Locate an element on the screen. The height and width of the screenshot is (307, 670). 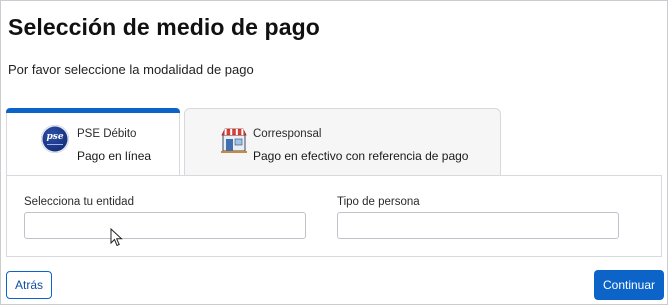
page-title: Selección de medio de pago is located at coordinates (164, 27).